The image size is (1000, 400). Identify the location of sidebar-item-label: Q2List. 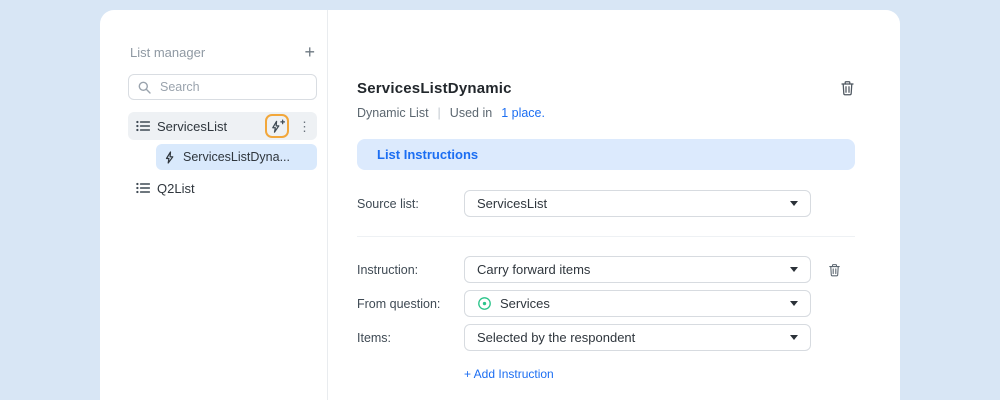
(176, 188).